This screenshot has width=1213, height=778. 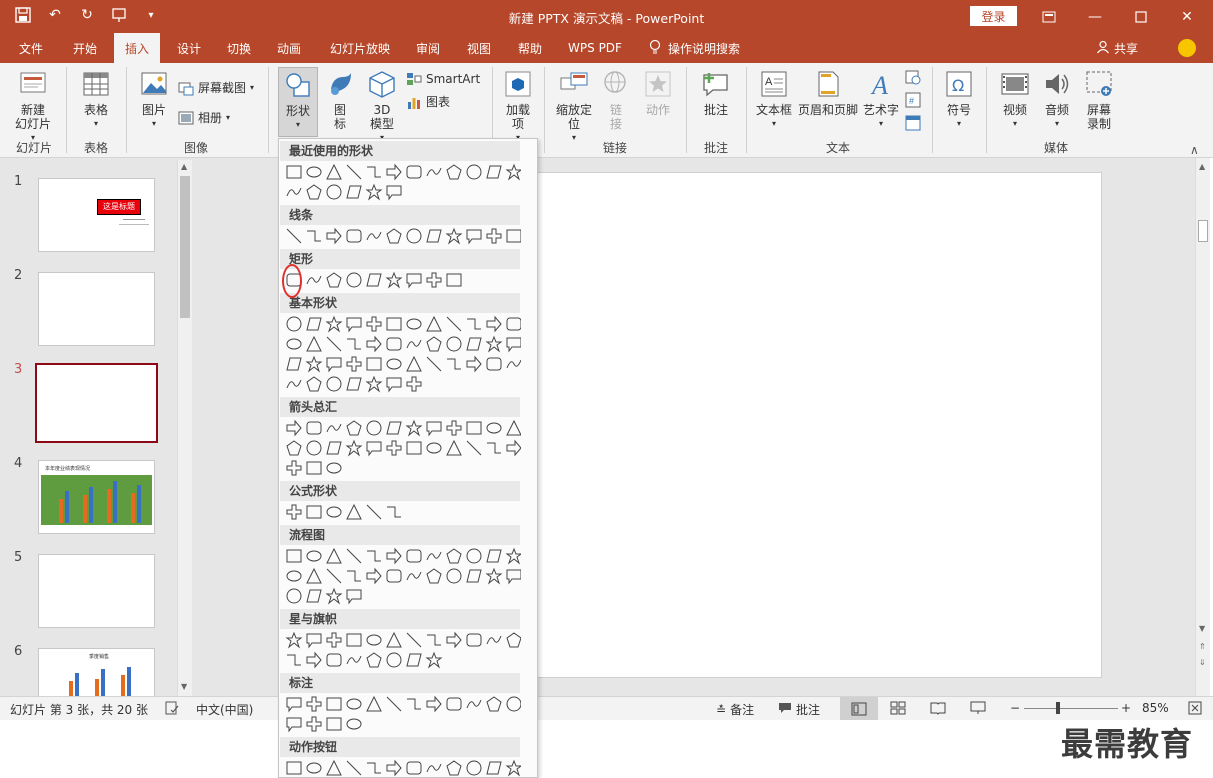 What do you see at coordinates (616, 100) in the screenshot?
I see `link-button: 链 接` at bounding box center [616, 100].